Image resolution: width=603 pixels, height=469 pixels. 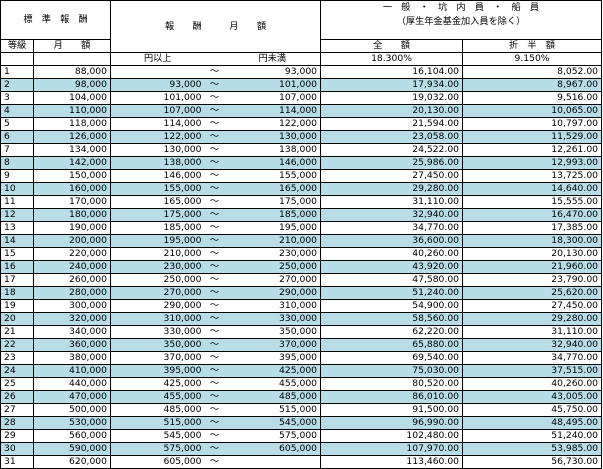 What do you see at coordinates (17, 46) in the screenshot?
I see `grade-header: 等級` at bounding box center [17, 46].